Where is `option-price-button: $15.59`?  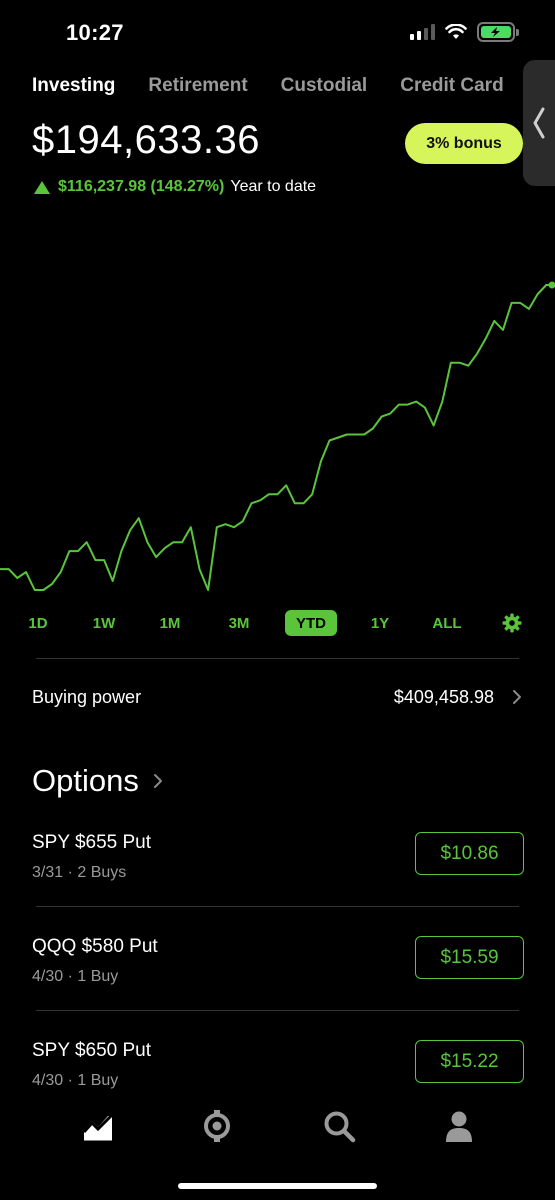 option-price-button: $15.59 is located at coordinates (469, 957).